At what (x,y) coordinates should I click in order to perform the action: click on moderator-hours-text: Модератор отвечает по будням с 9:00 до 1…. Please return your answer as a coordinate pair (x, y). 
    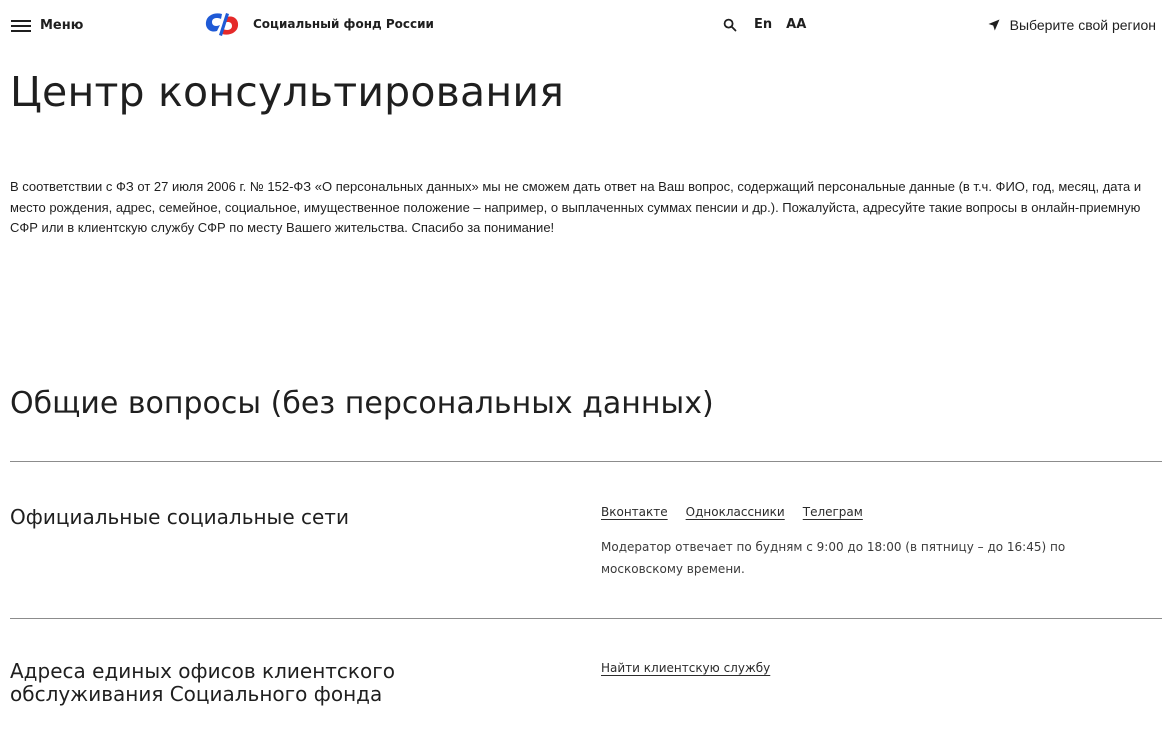
    Looking at the image, I should click on (833, 558).